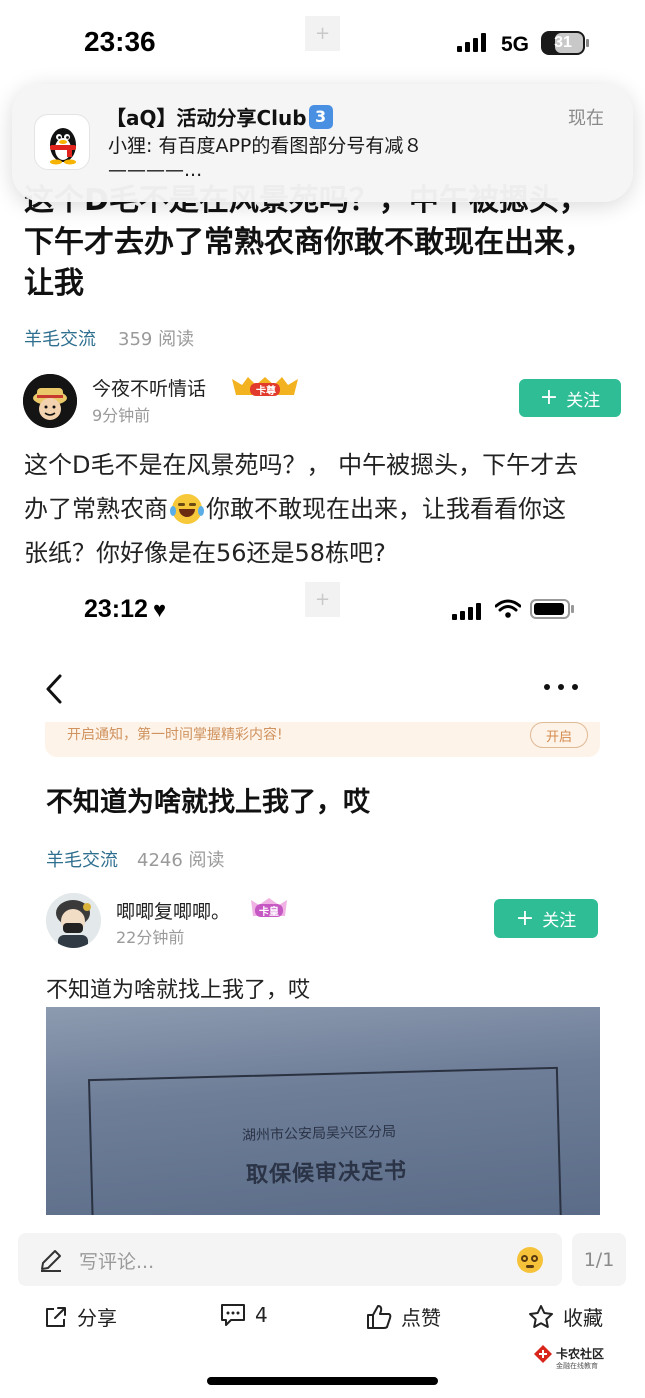 The width and height of the screenshot is (645, 1398). Describe the element at coordinates (546, 918) in the screenshot. I see `post2-follow-button: + 关注` at that location.